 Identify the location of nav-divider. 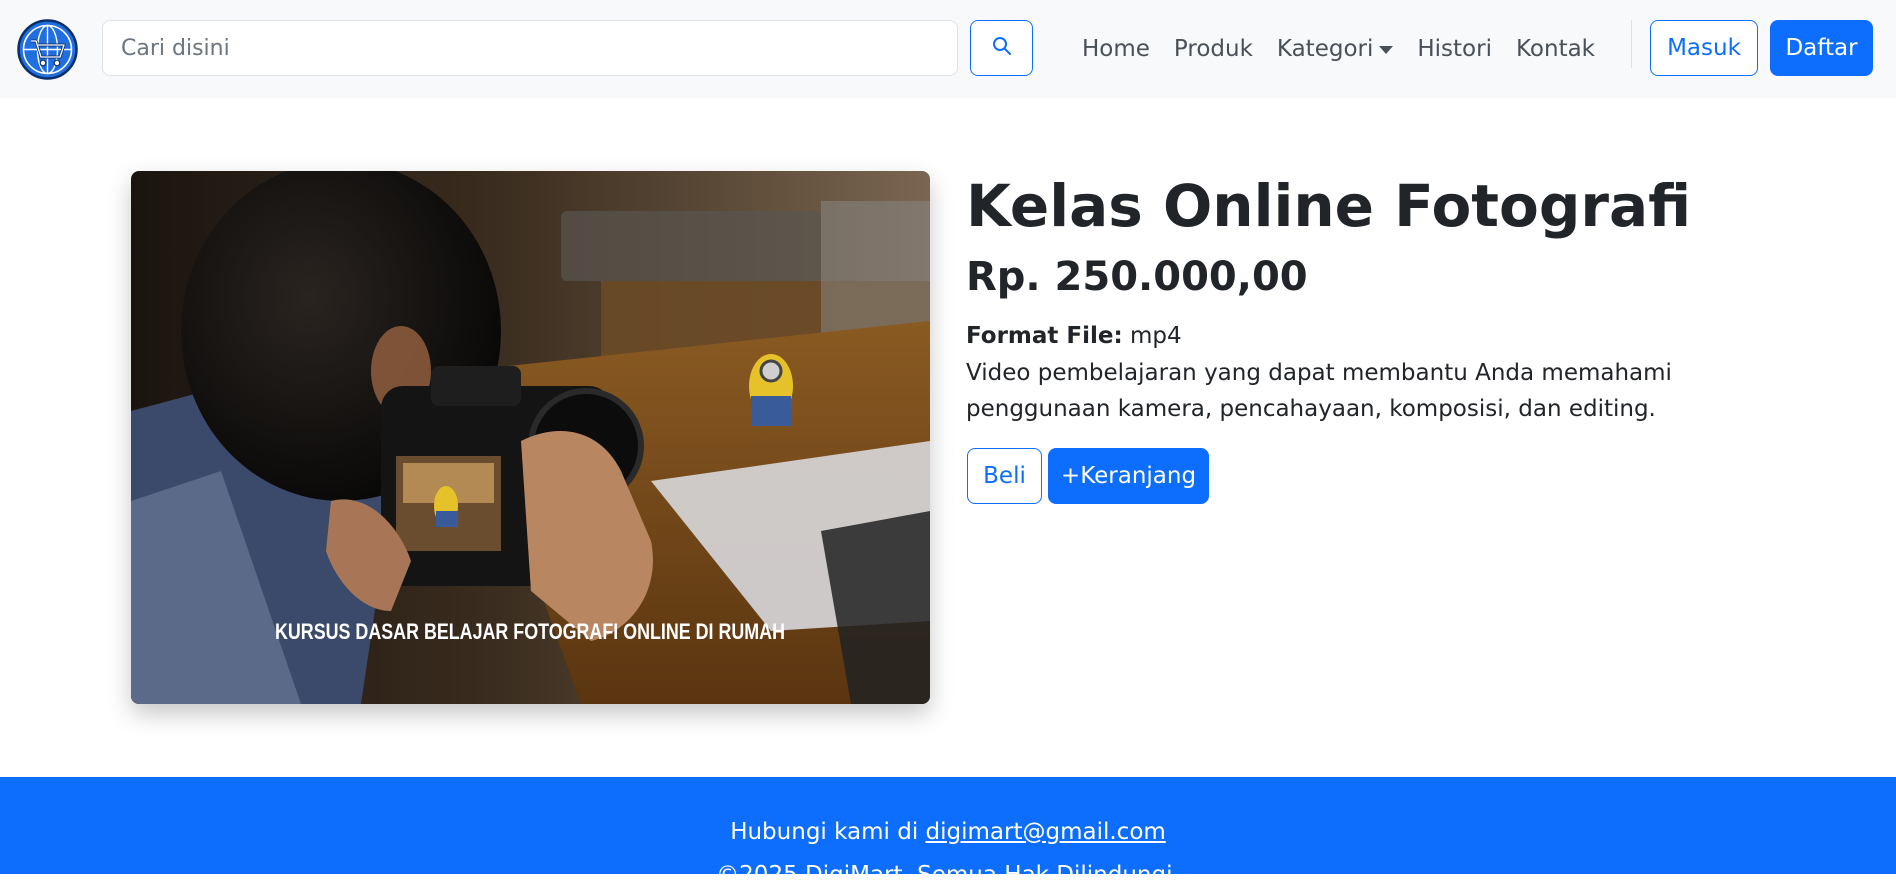
(1631, 44).